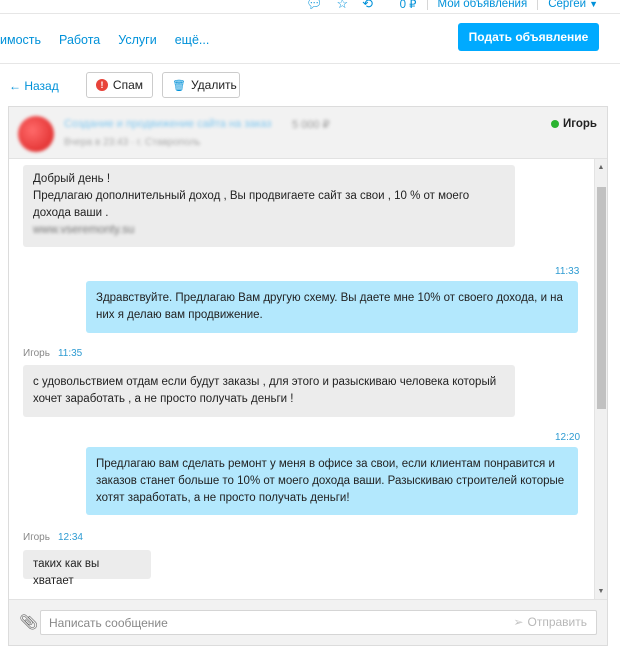 This screenshot has width=620, height=663. What do you see at coordinates (66, 572) in the screenshot?
I see `message-line: таких как вы хватает` at bounding box center [66, 572].